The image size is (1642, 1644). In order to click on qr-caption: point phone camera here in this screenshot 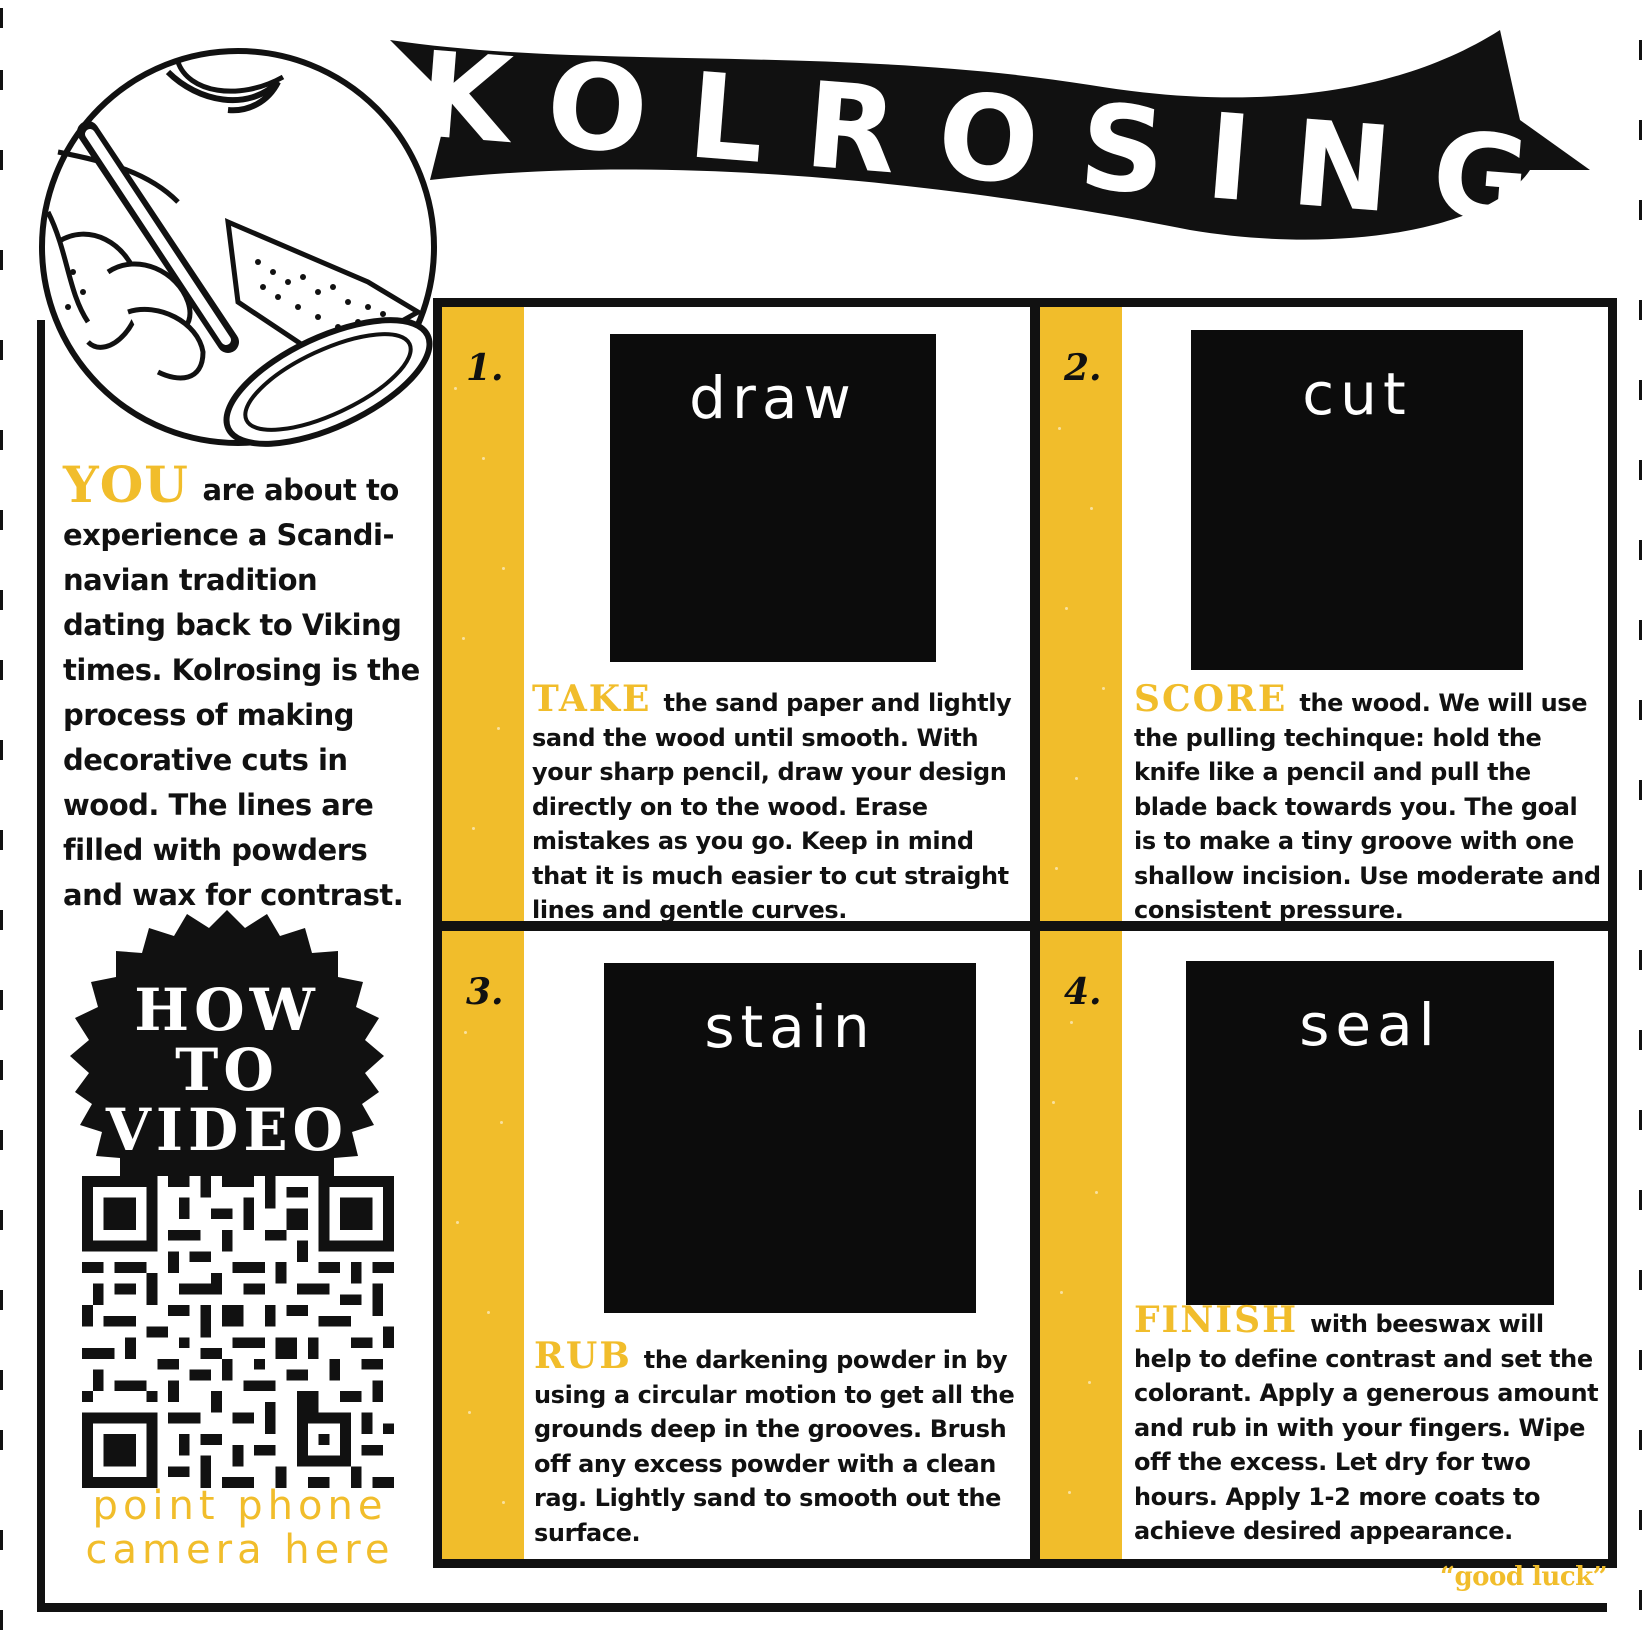, I will do `click(240, 1528)`.